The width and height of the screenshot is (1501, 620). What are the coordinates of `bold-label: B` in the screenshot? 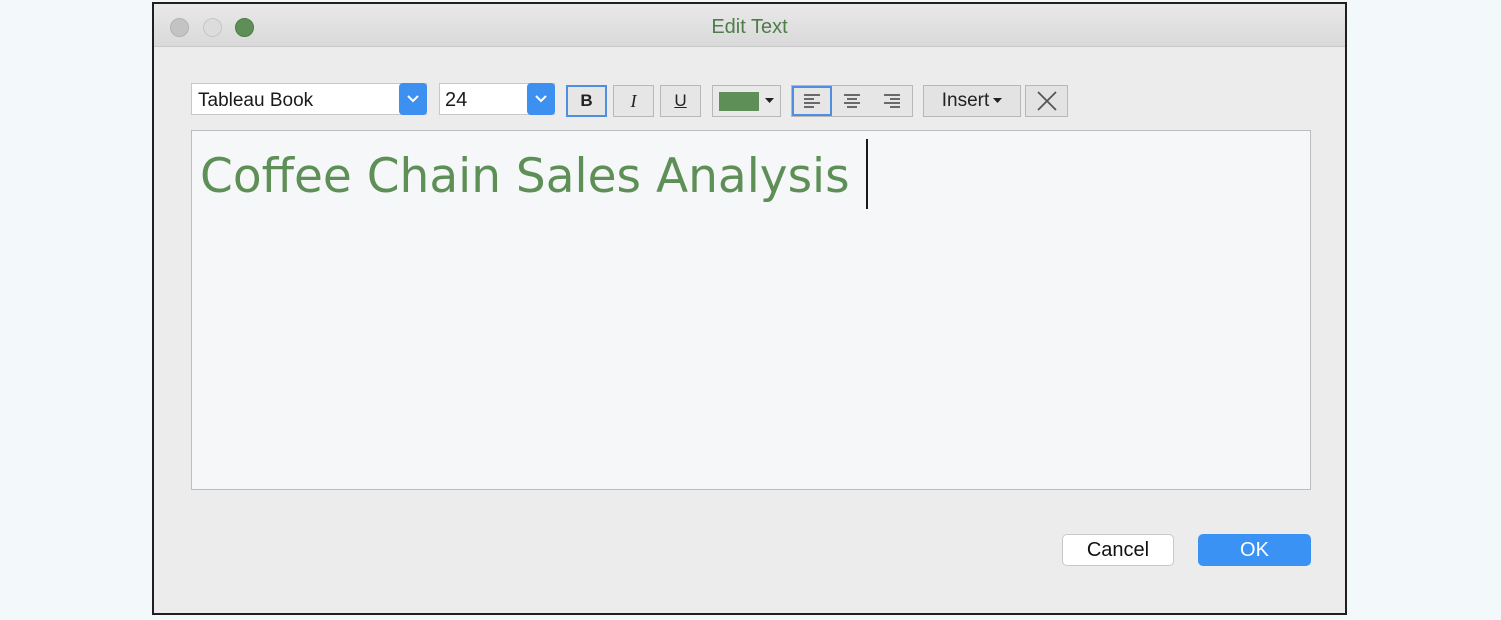 It's located at (586, 100).